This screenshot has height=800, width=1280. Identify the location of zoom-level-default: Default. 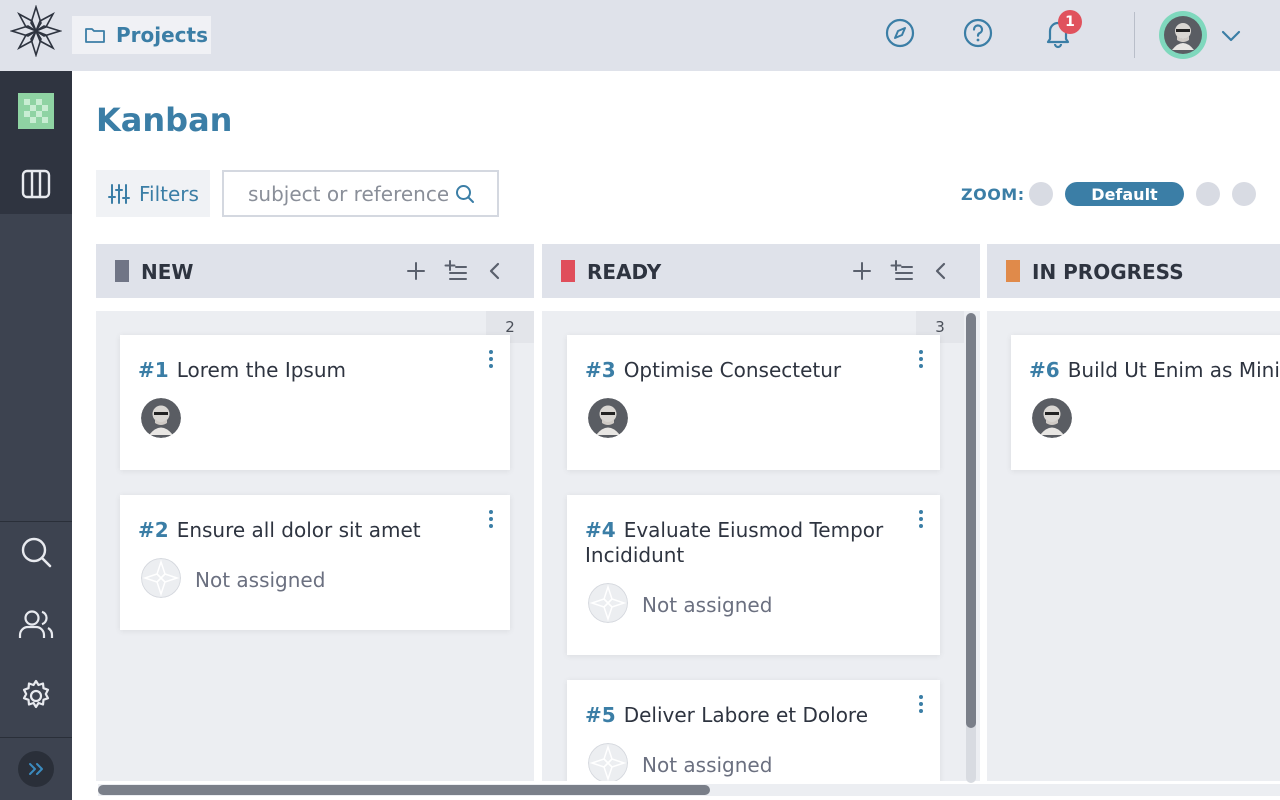
(1124, 194).